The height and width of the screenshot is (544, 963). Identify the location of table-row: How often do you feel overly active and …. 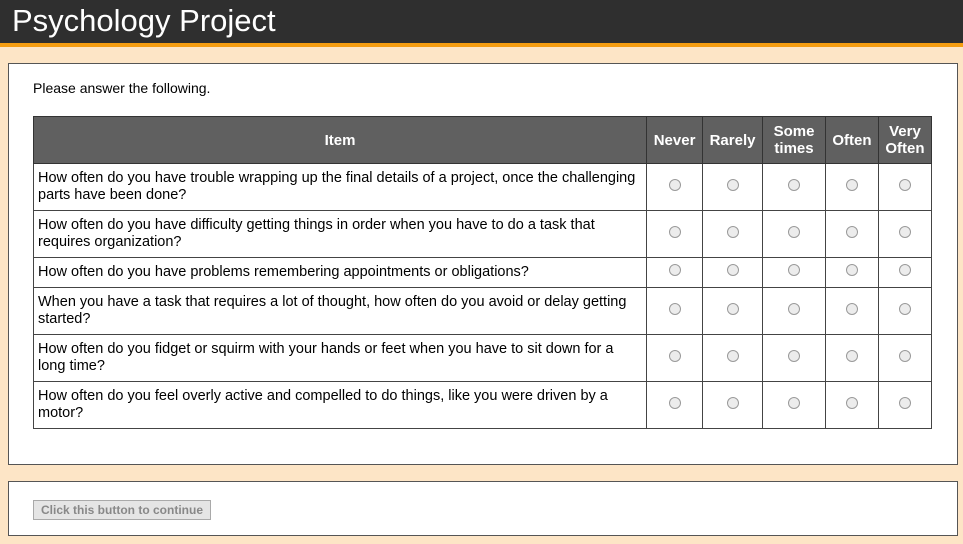
(482, 405).